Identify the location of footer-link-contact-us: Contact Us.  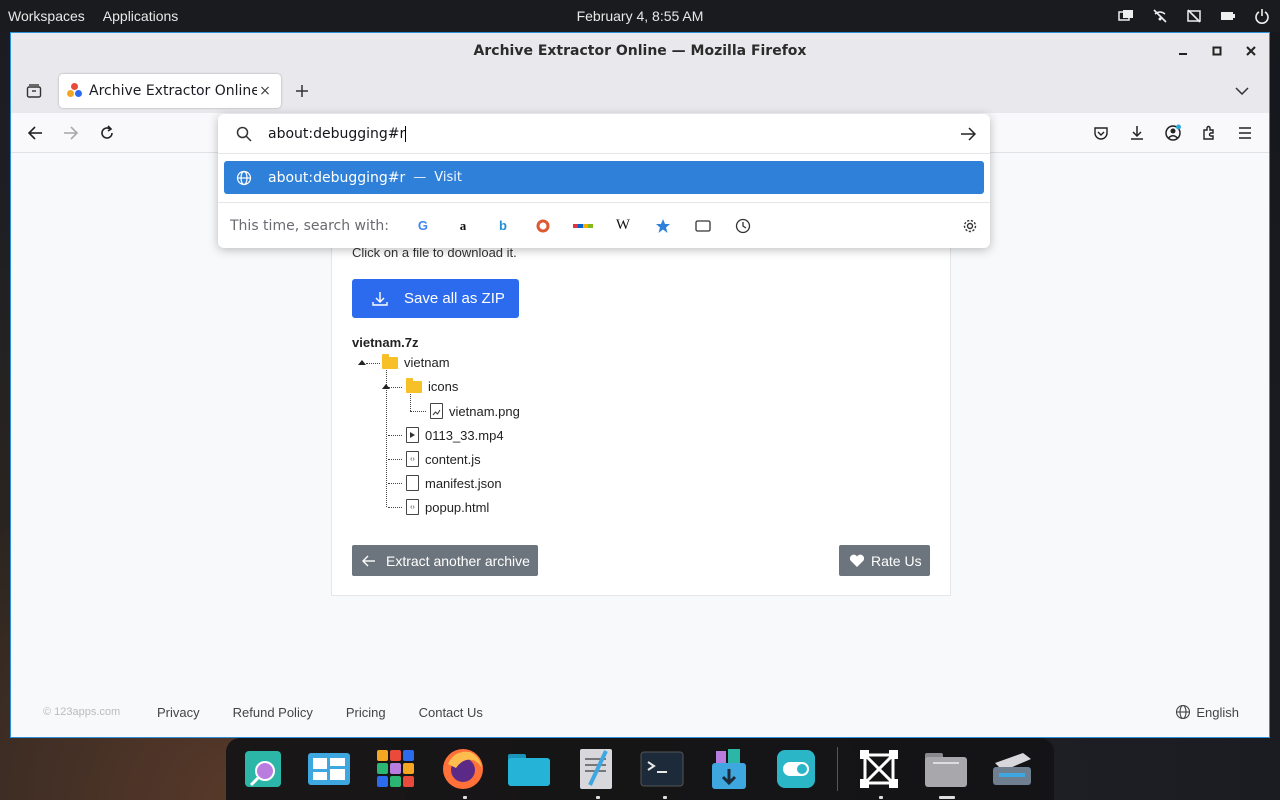
(451, 712).